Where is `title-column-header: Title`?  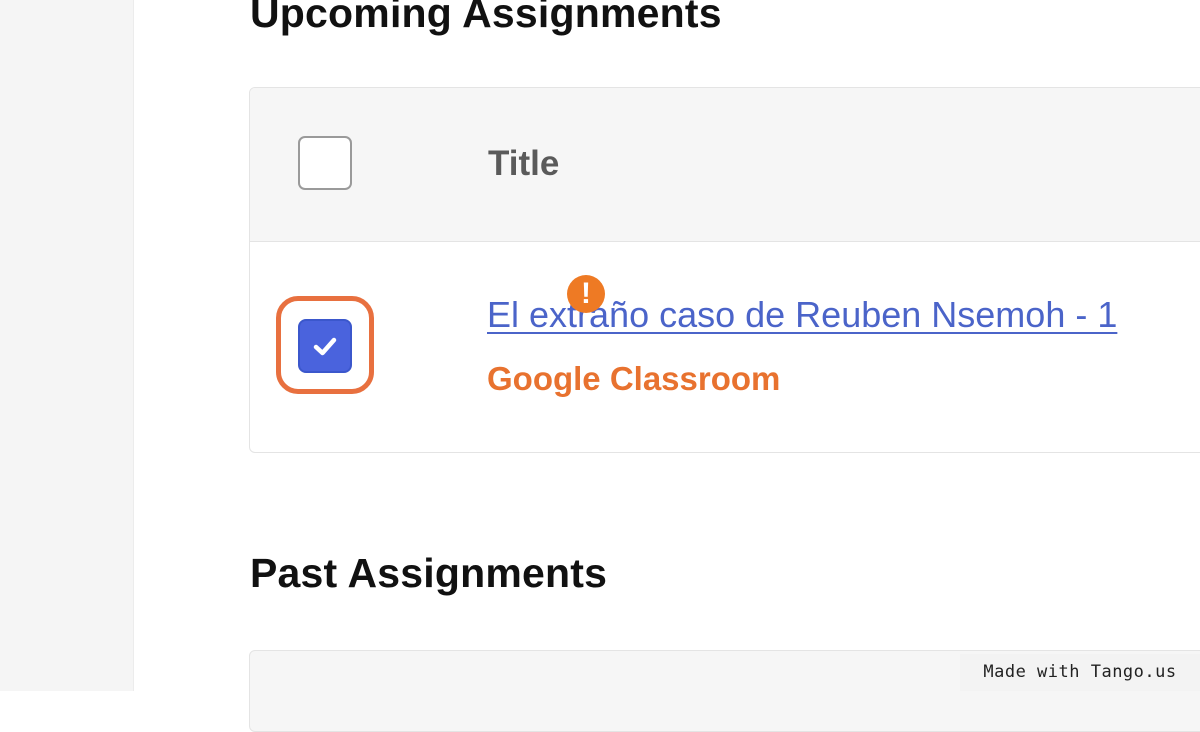
title-column-header: Title is located at coordinates (523, 164).